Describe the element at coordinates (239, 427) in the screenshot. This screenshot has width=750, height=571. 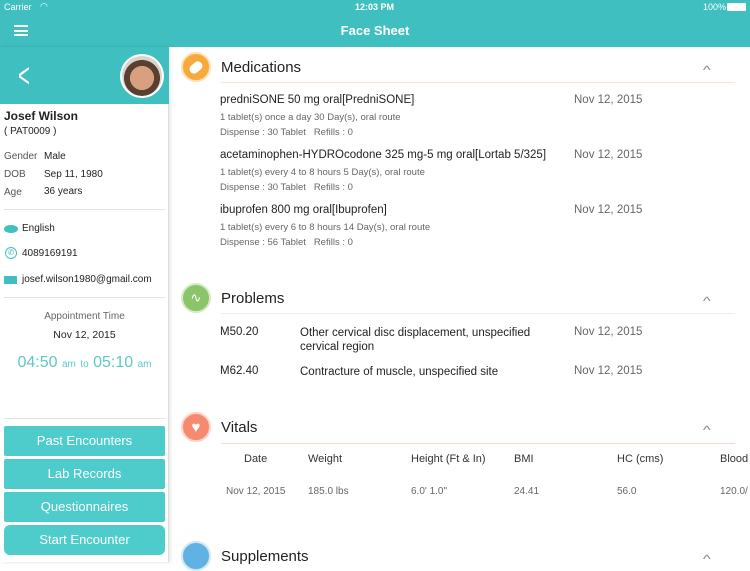
I see `vitals-title: Vitals` at that location.